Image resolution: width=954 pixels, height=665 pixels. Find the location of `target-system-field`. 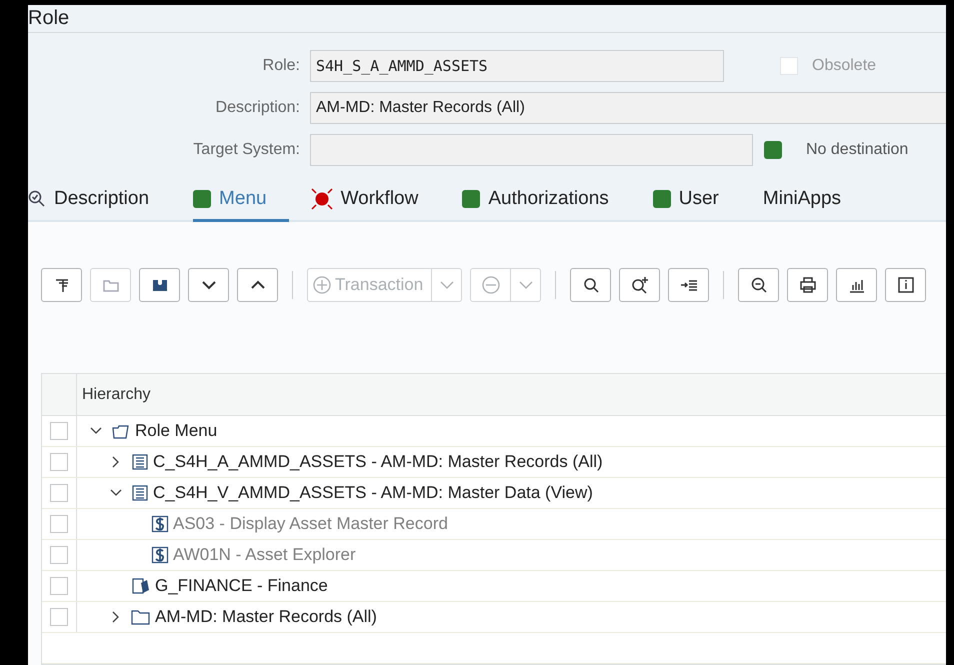

target-system-field is located at coordinates (531, 150).